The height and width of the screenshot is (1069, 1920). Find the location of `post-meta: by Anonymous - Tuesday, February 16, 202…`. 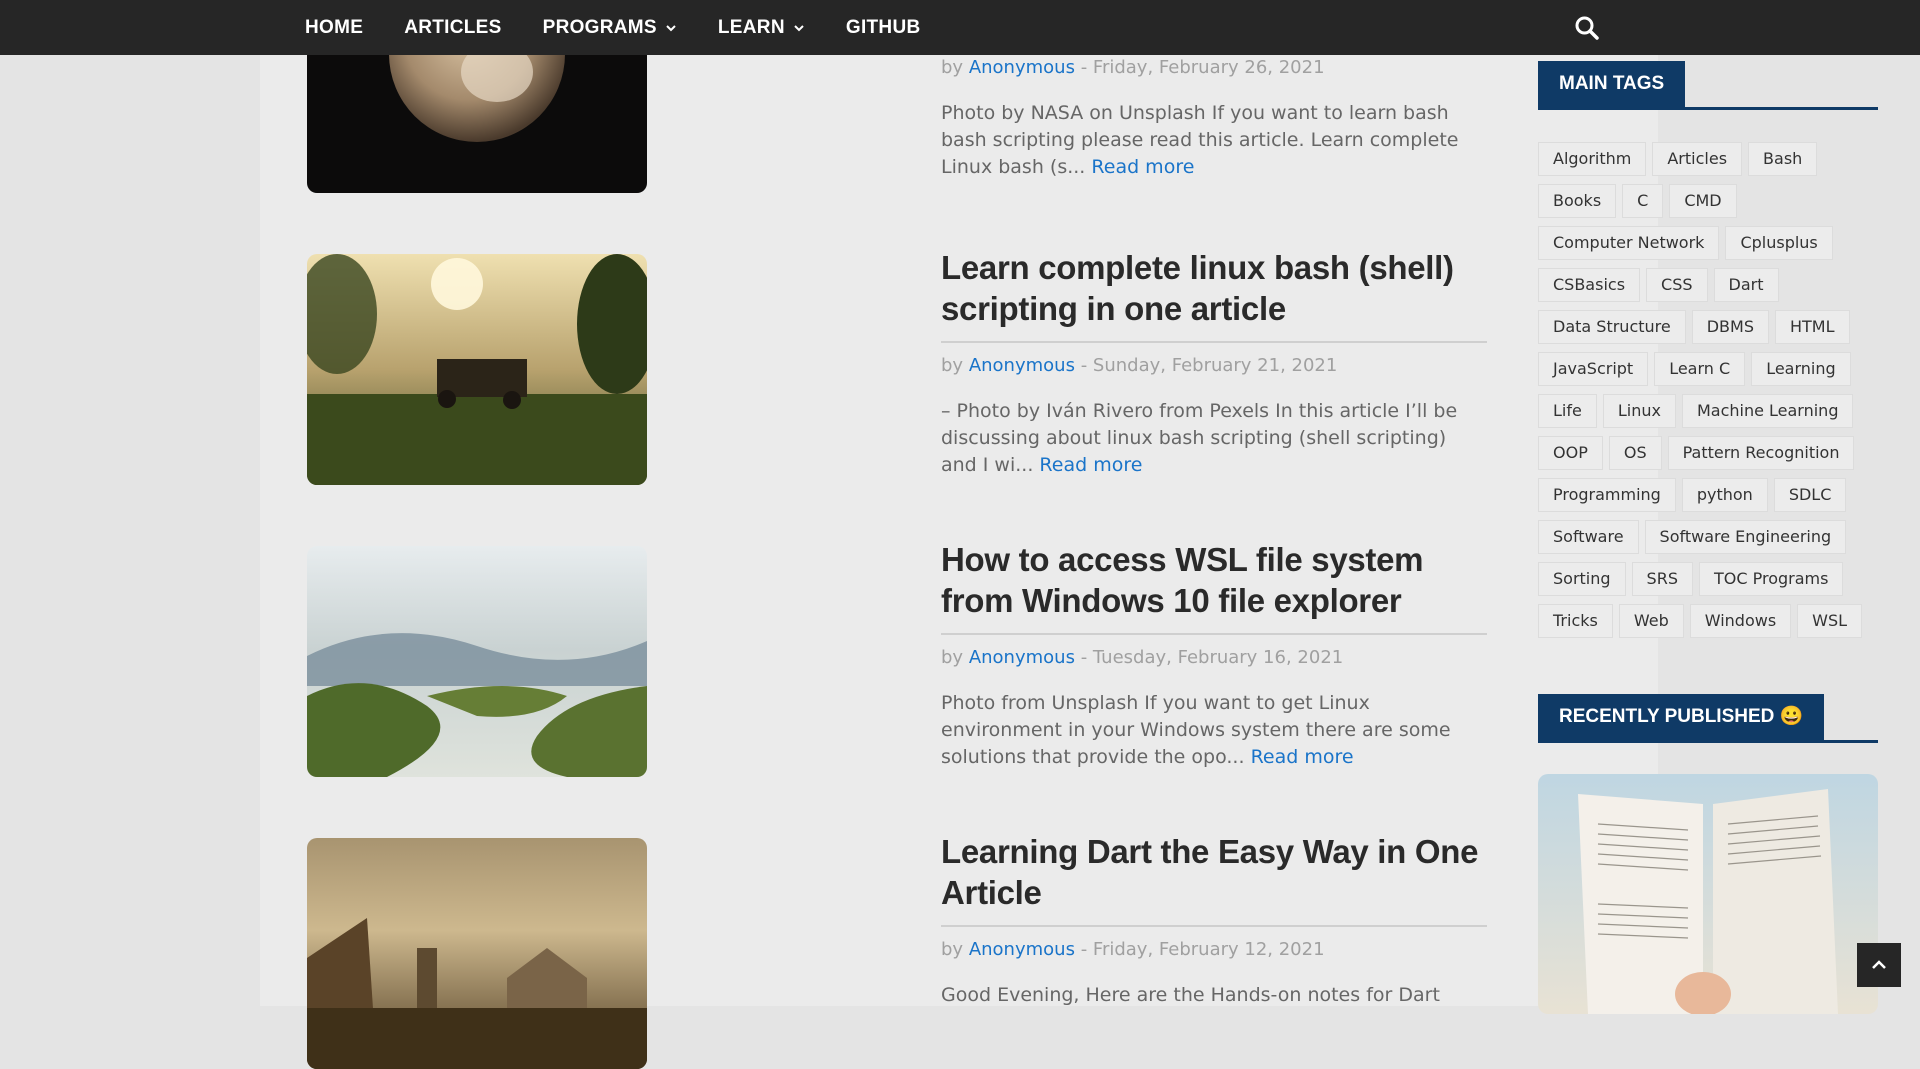

post-meta: by Anonymous - Tuesday, February 16, 202… is located at coordinates (1214, 657).